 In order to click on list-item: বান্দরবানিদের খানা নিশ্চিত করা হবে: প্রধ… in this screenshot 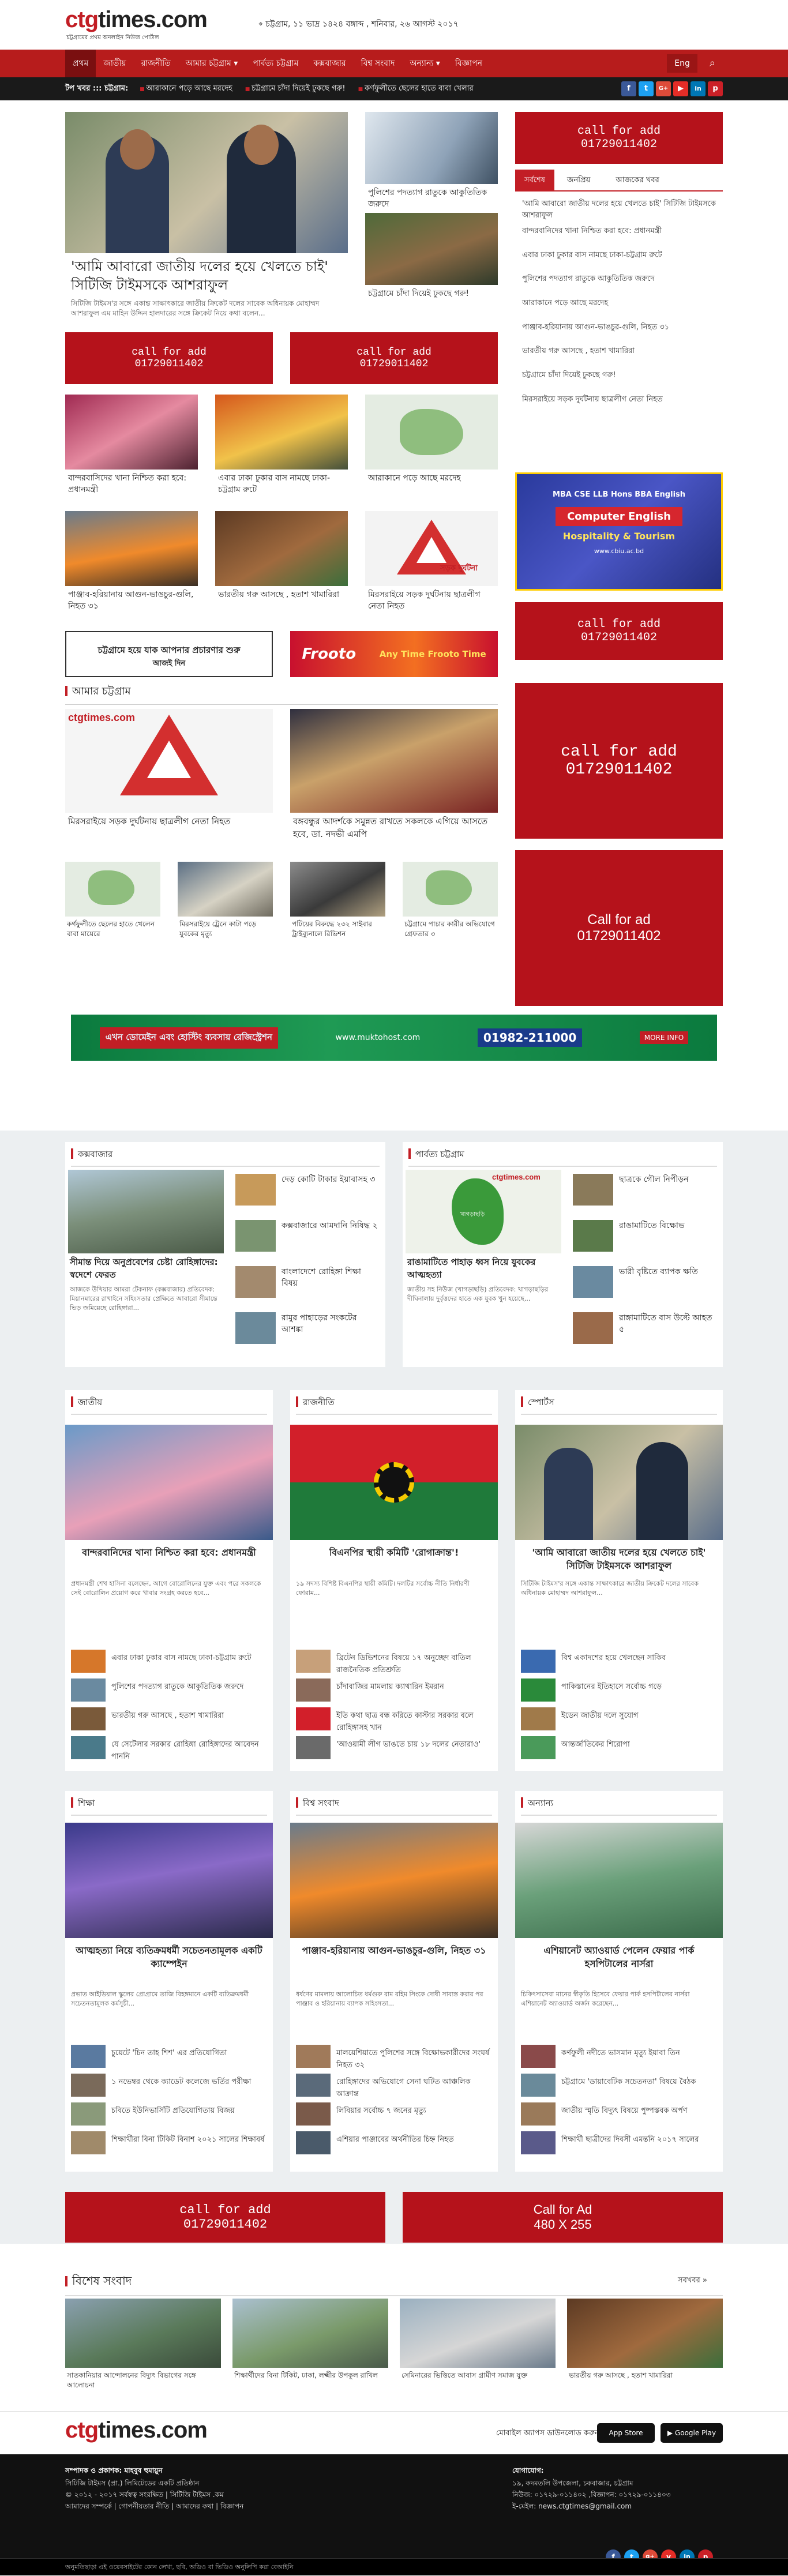, I will do `click(620, 232)`.